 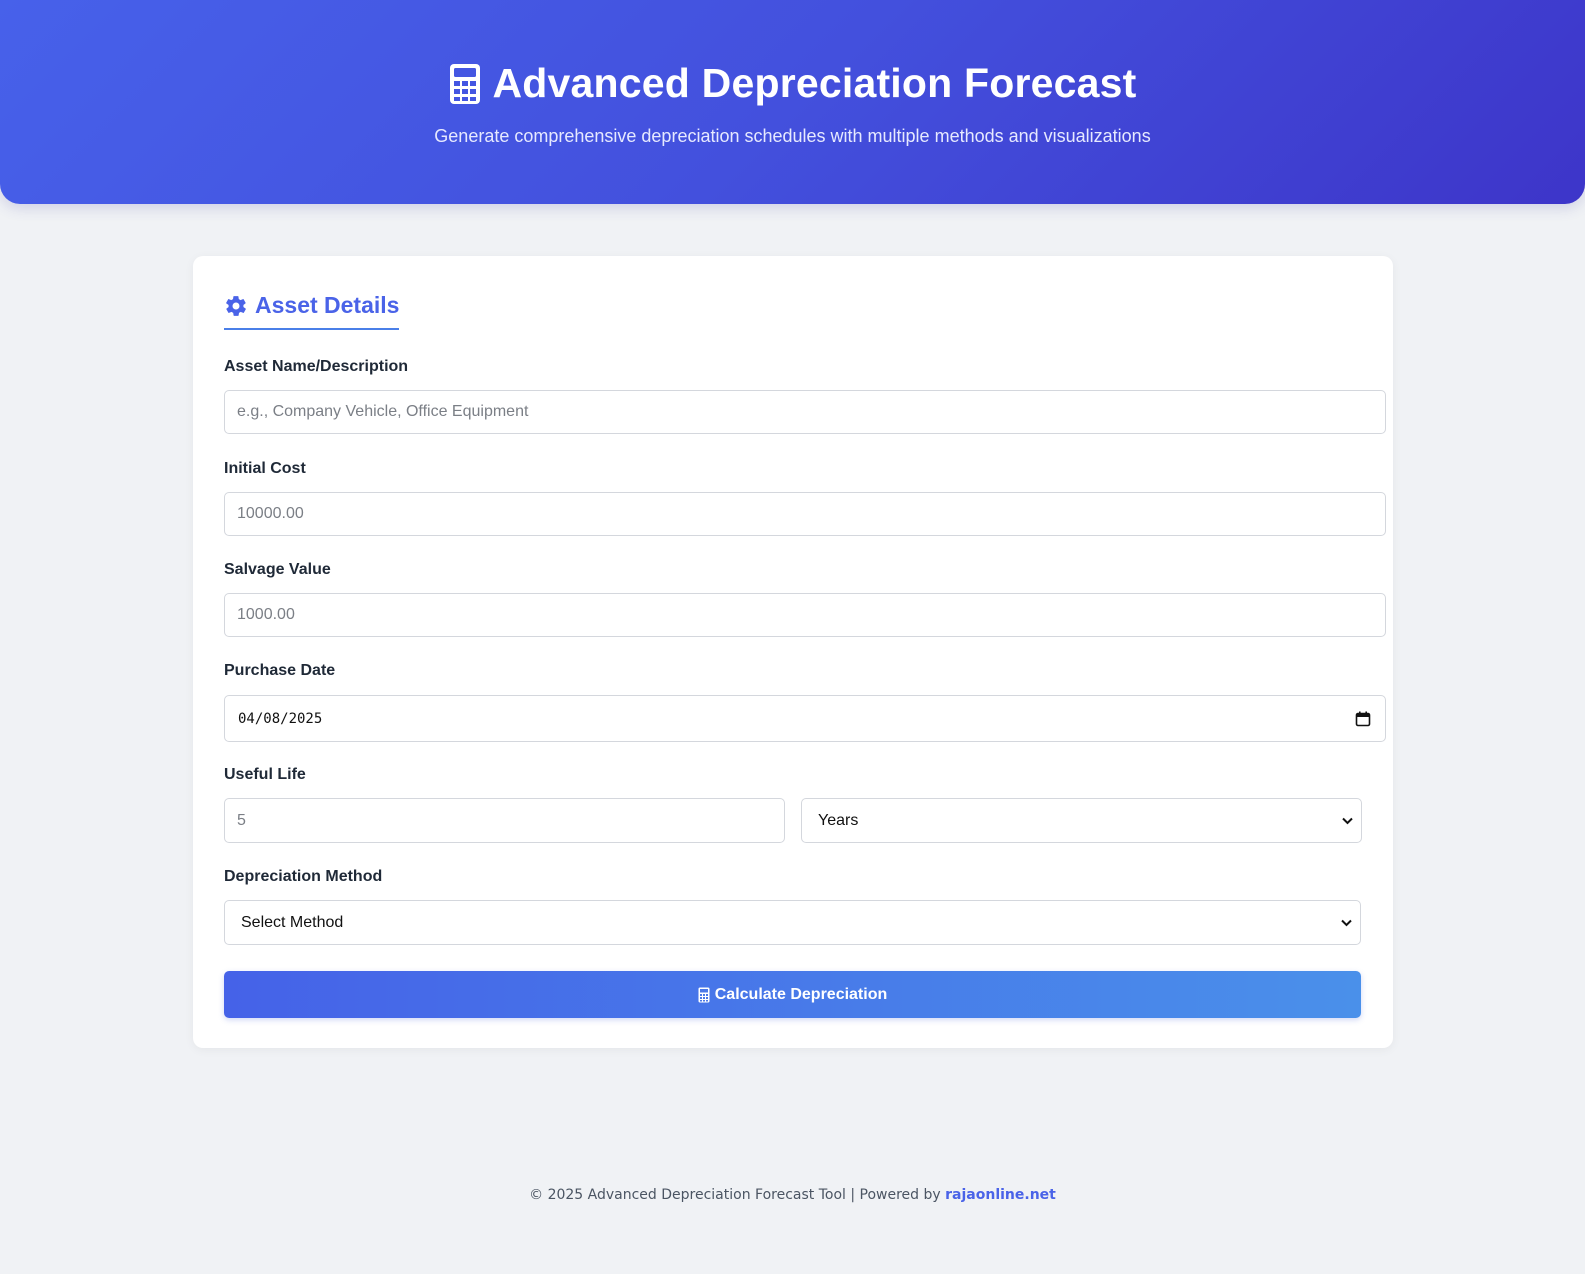 What do you see at coordinates (504, 820) in the screenshot?
I see `useful-life-input` at bounding box center [504, 820].